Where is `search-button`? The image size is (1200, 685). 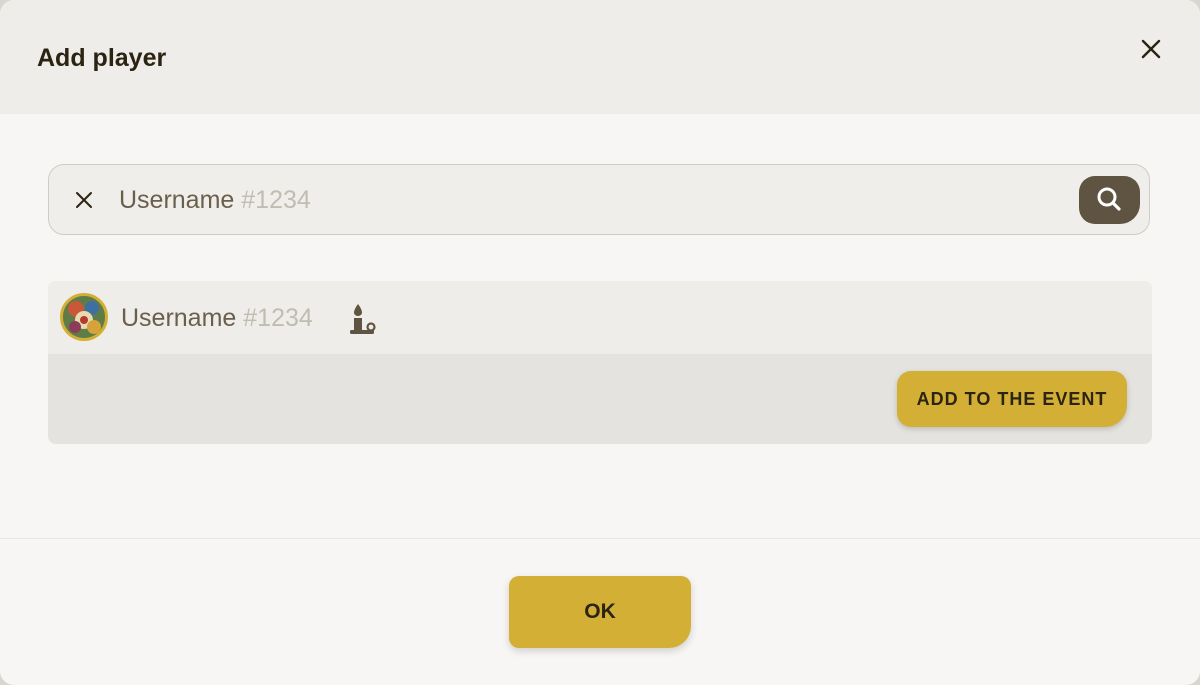 search-button is located at coordinates (1109, 200).